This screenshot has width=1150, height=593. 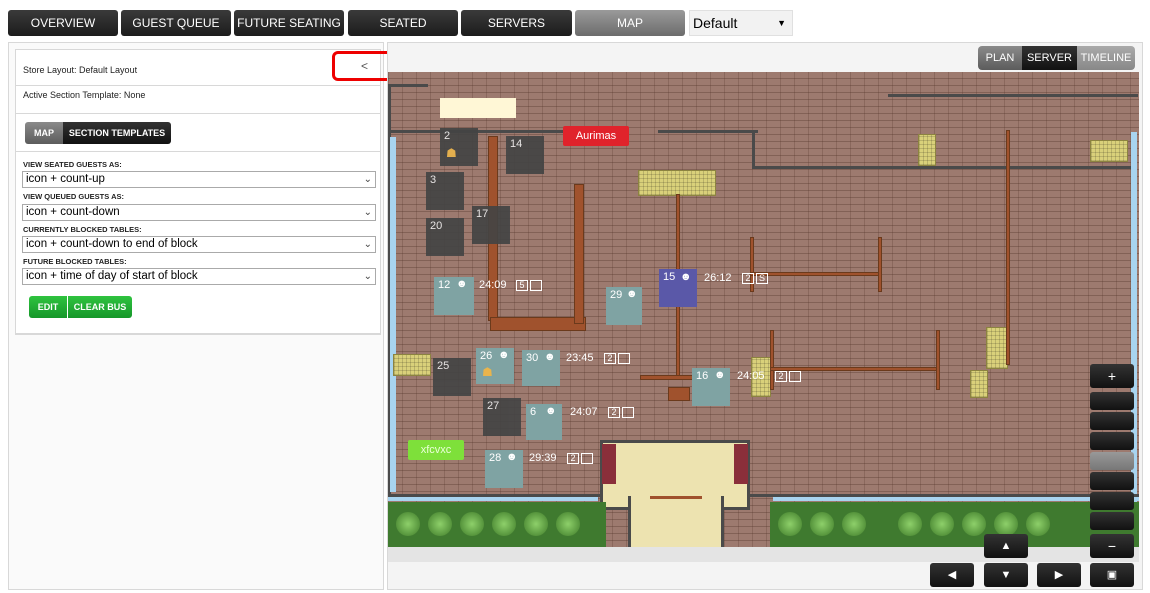 What do you see at coordinates (502, 417) in the screenshot?
I see `table-27: 27` at bounding box center [502, 417].